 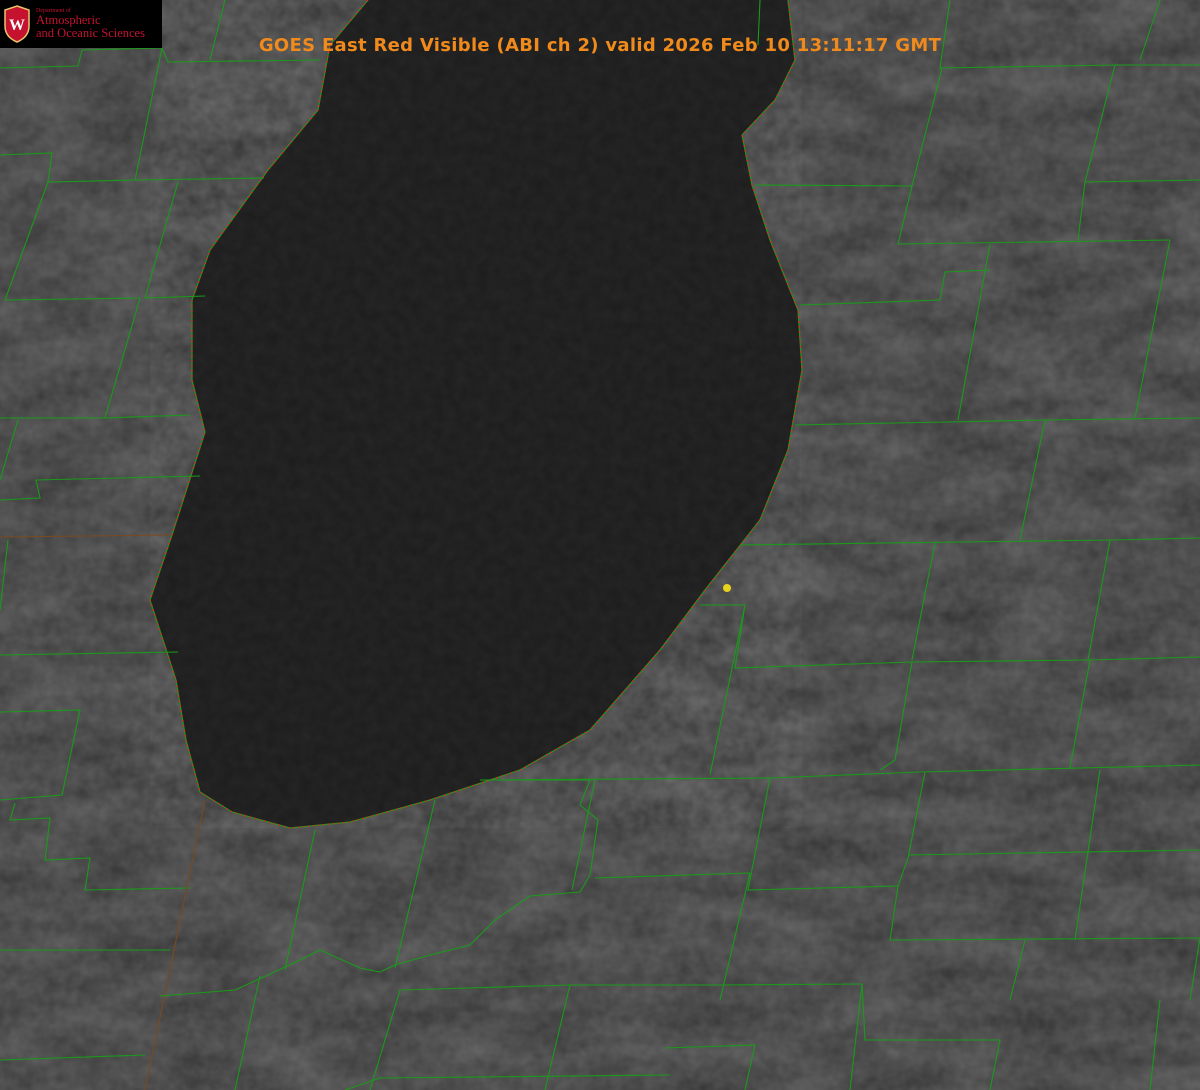 What do you see at coordinates (727, 588) in the screenshot?
I see `location-marker` at bounding box center [727, 588].